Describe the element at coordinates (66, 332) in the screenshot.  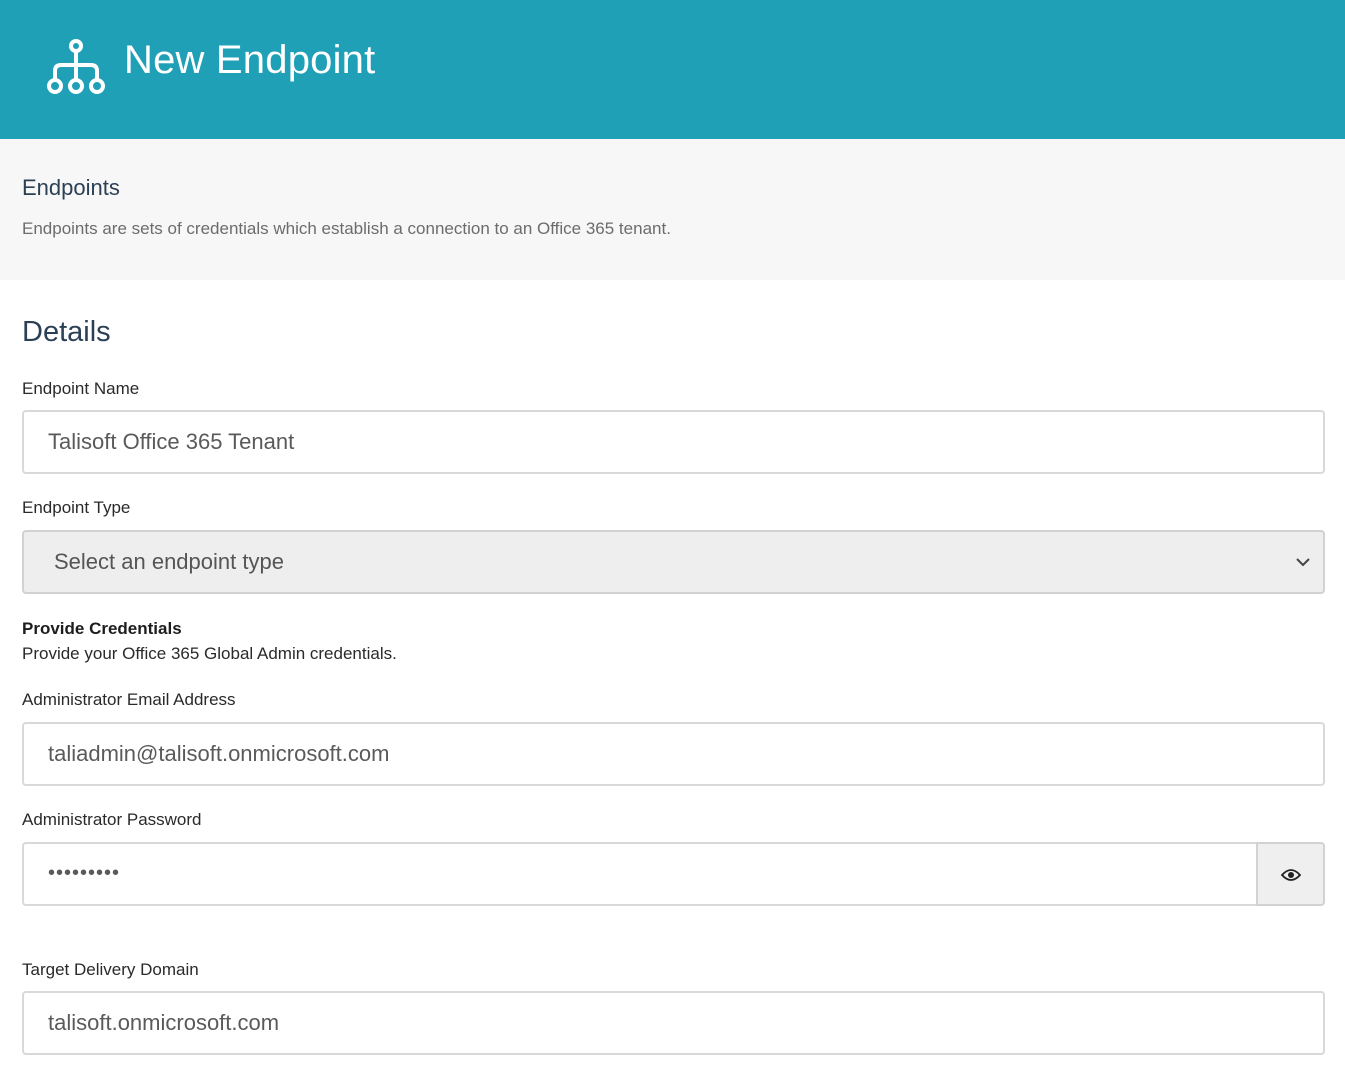
I see `details-heading: Details` at that location.